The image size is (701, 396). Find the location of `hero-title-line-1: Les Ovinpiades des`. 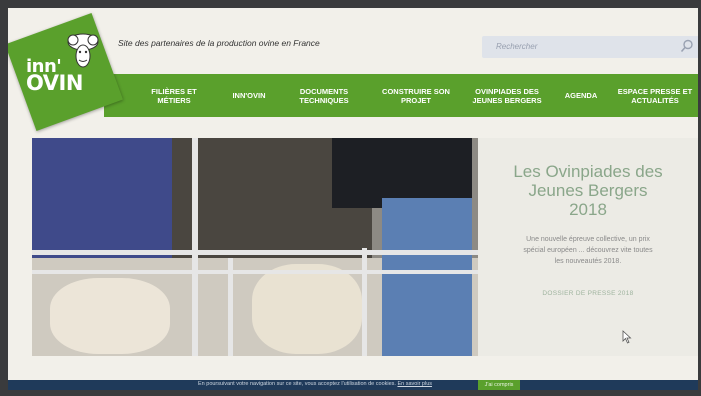

hero-title-line-1: Les Ovinpiades des is located at coordinates (588, 171).